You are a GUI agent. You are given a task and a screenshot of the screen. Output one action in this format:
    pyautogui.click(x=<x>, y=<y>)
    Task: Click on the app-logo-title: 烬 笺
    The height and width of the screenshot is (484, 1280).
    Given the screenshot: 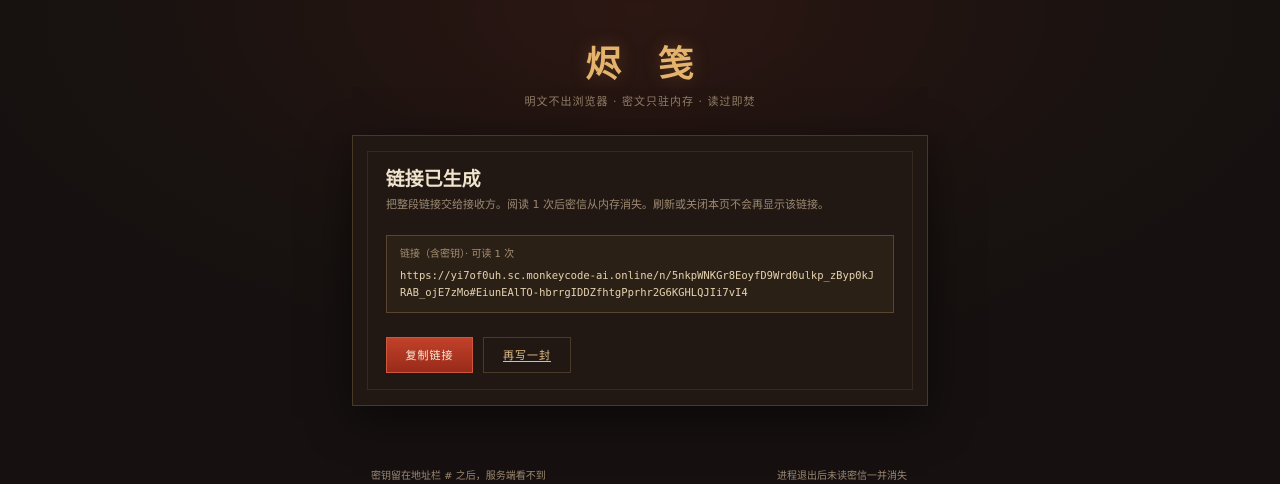 What is the action you would take?
    pyautogui.click(x=646, y=64)
    